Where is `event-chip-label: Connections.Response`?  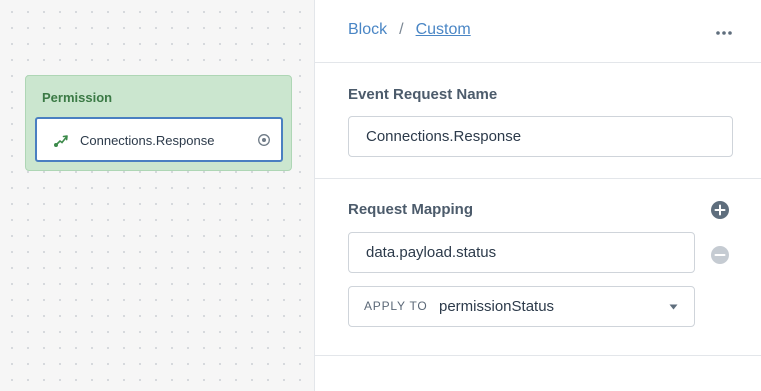
event-chip-label: Connections.Response is located at coordinates (147, 140).